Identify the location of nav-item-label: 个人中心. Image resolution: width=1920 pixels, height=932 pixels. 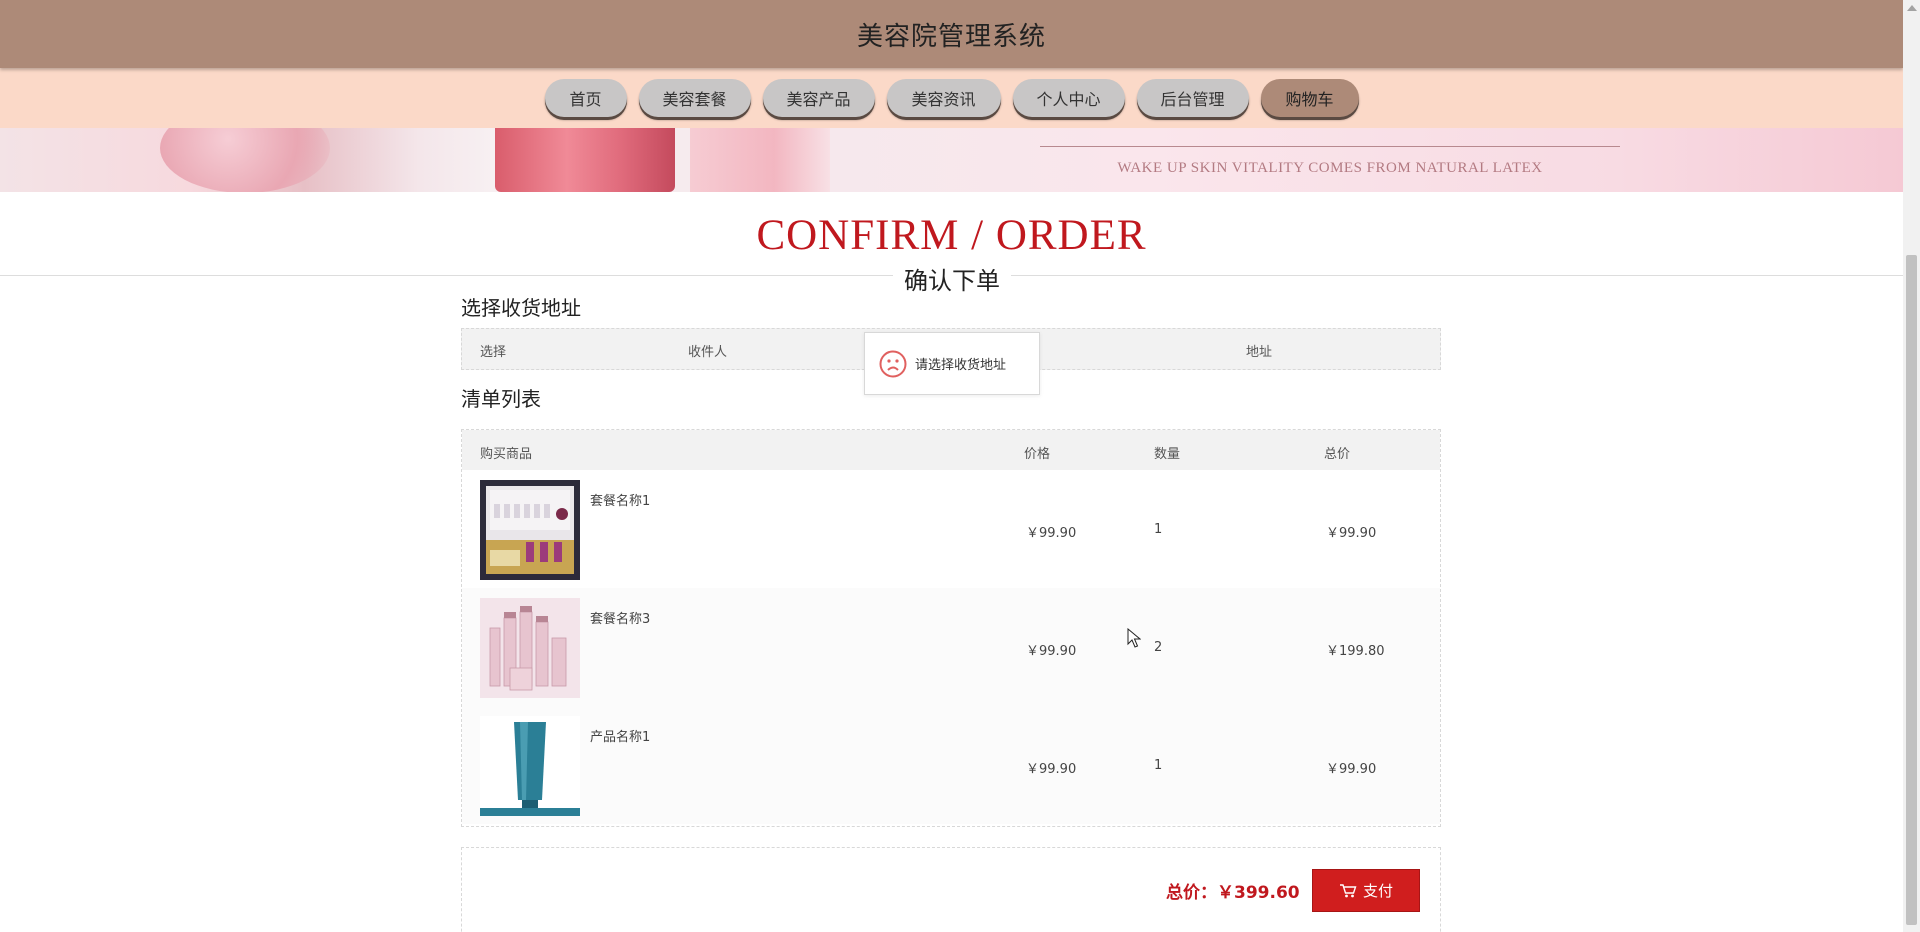
(1068, 99).